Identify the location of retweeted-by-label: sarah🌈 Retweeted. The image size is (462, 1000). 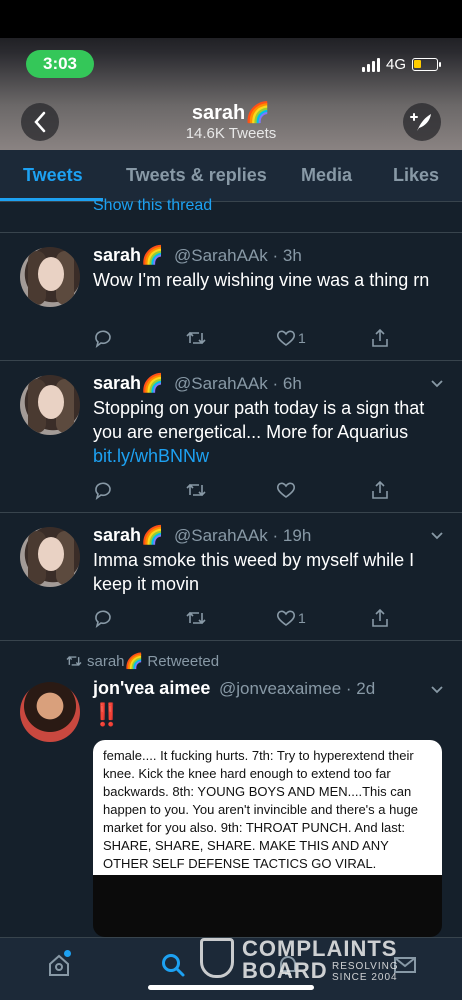
(153, 661).